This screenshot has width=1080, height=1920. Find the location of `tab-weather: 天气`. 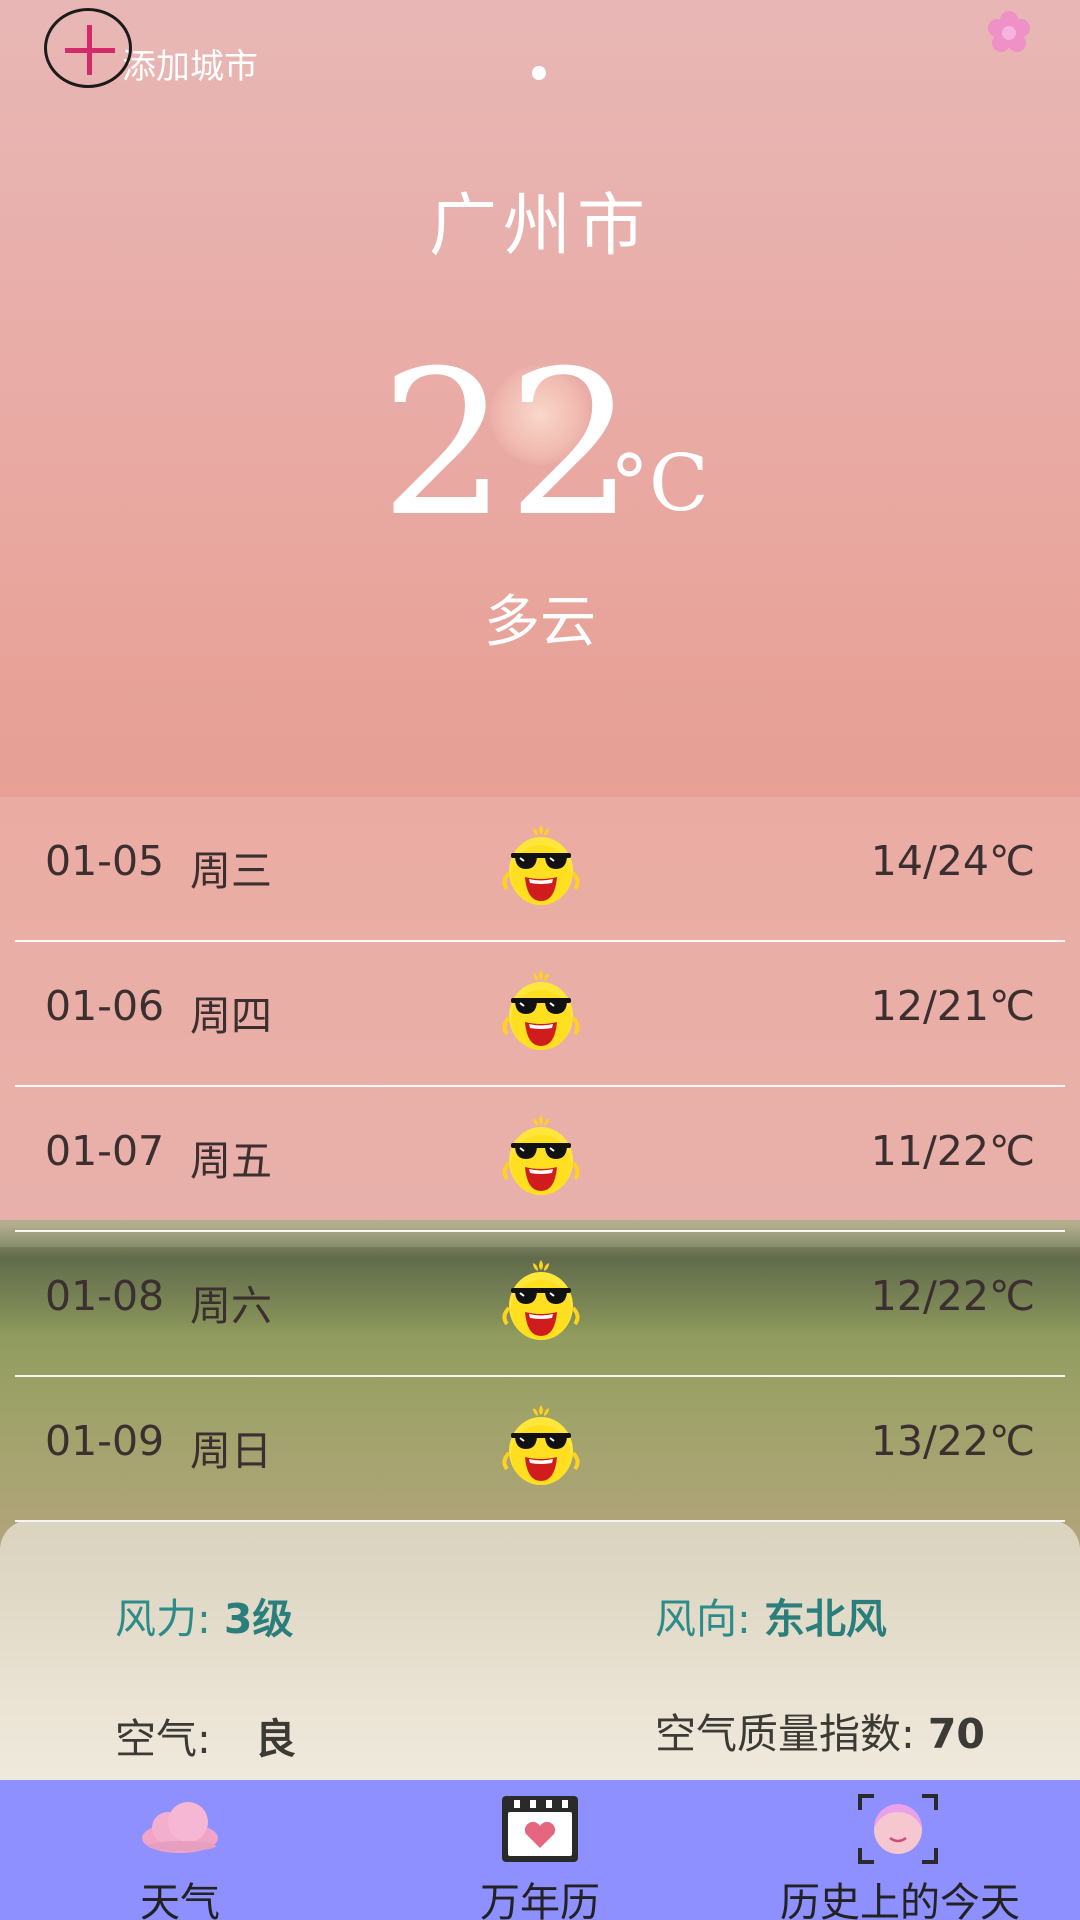

tab-weather: 天气 is located at coordinates (180, 1850).